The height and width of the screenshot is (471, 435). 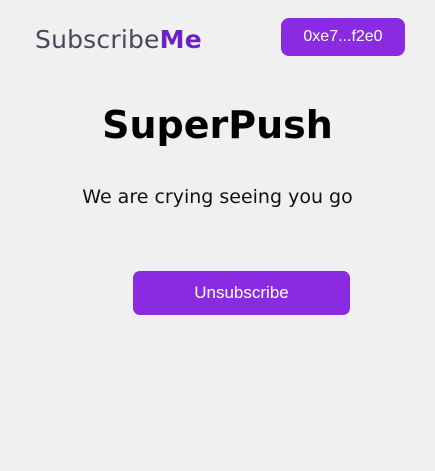 I want to click on subscribeme-logo: SubscribeMe, so click(x=118, y=40).